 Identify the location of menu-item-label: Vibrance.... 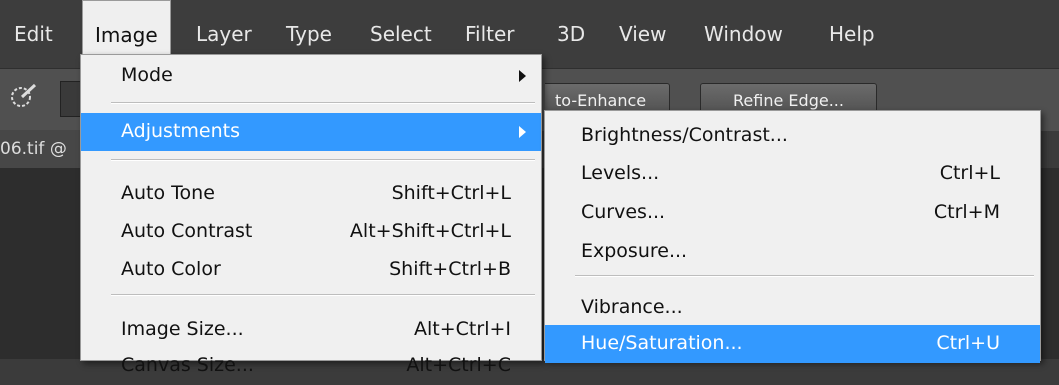
(632, 307).